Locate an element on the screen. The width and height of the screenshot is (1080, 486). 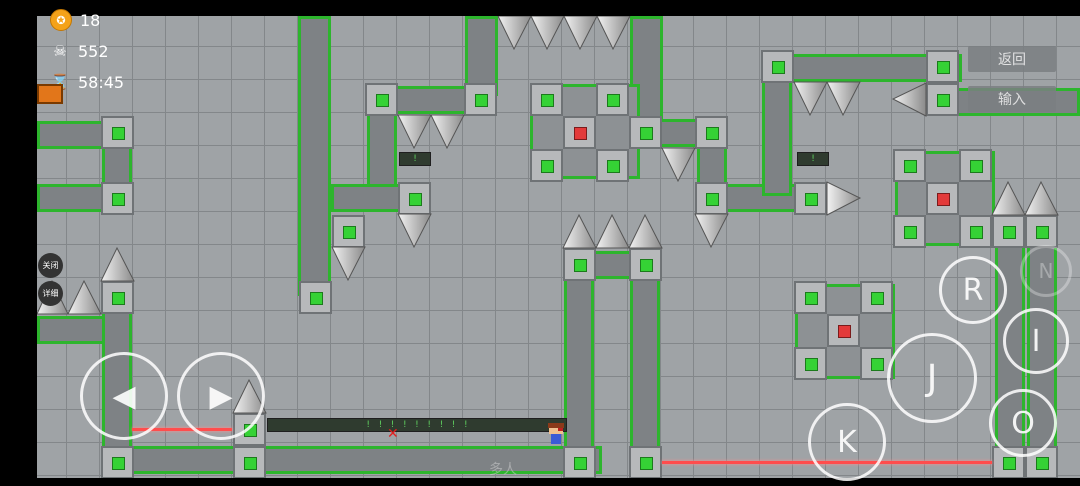
n-button: N is located at coordinates (1046, 271).